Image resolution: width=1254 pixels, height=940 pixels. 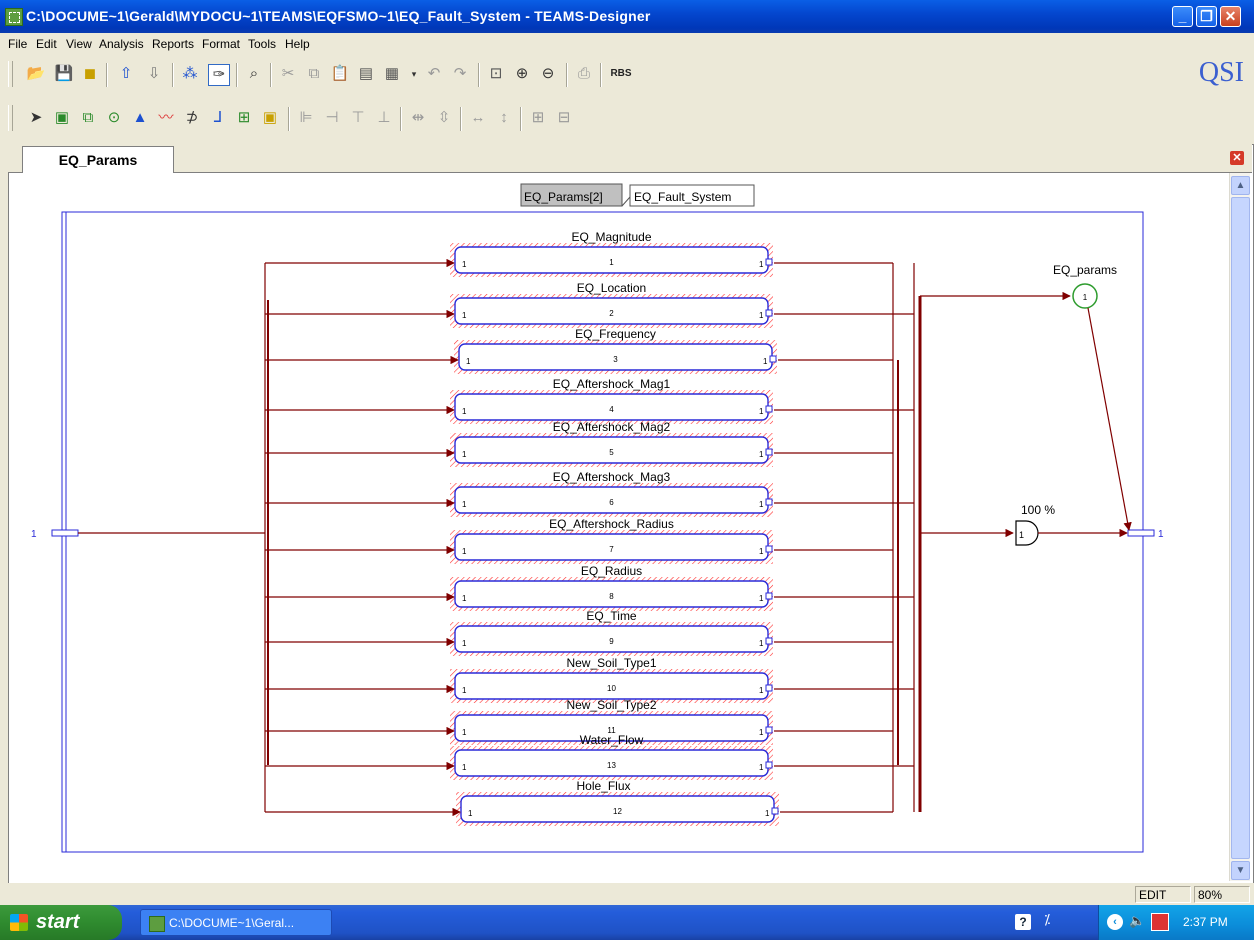 What do you see at coordinates (140, 118) in the screenshot?
I see `triangle-tool-icon: ▲` at bounding box center [140, 118].